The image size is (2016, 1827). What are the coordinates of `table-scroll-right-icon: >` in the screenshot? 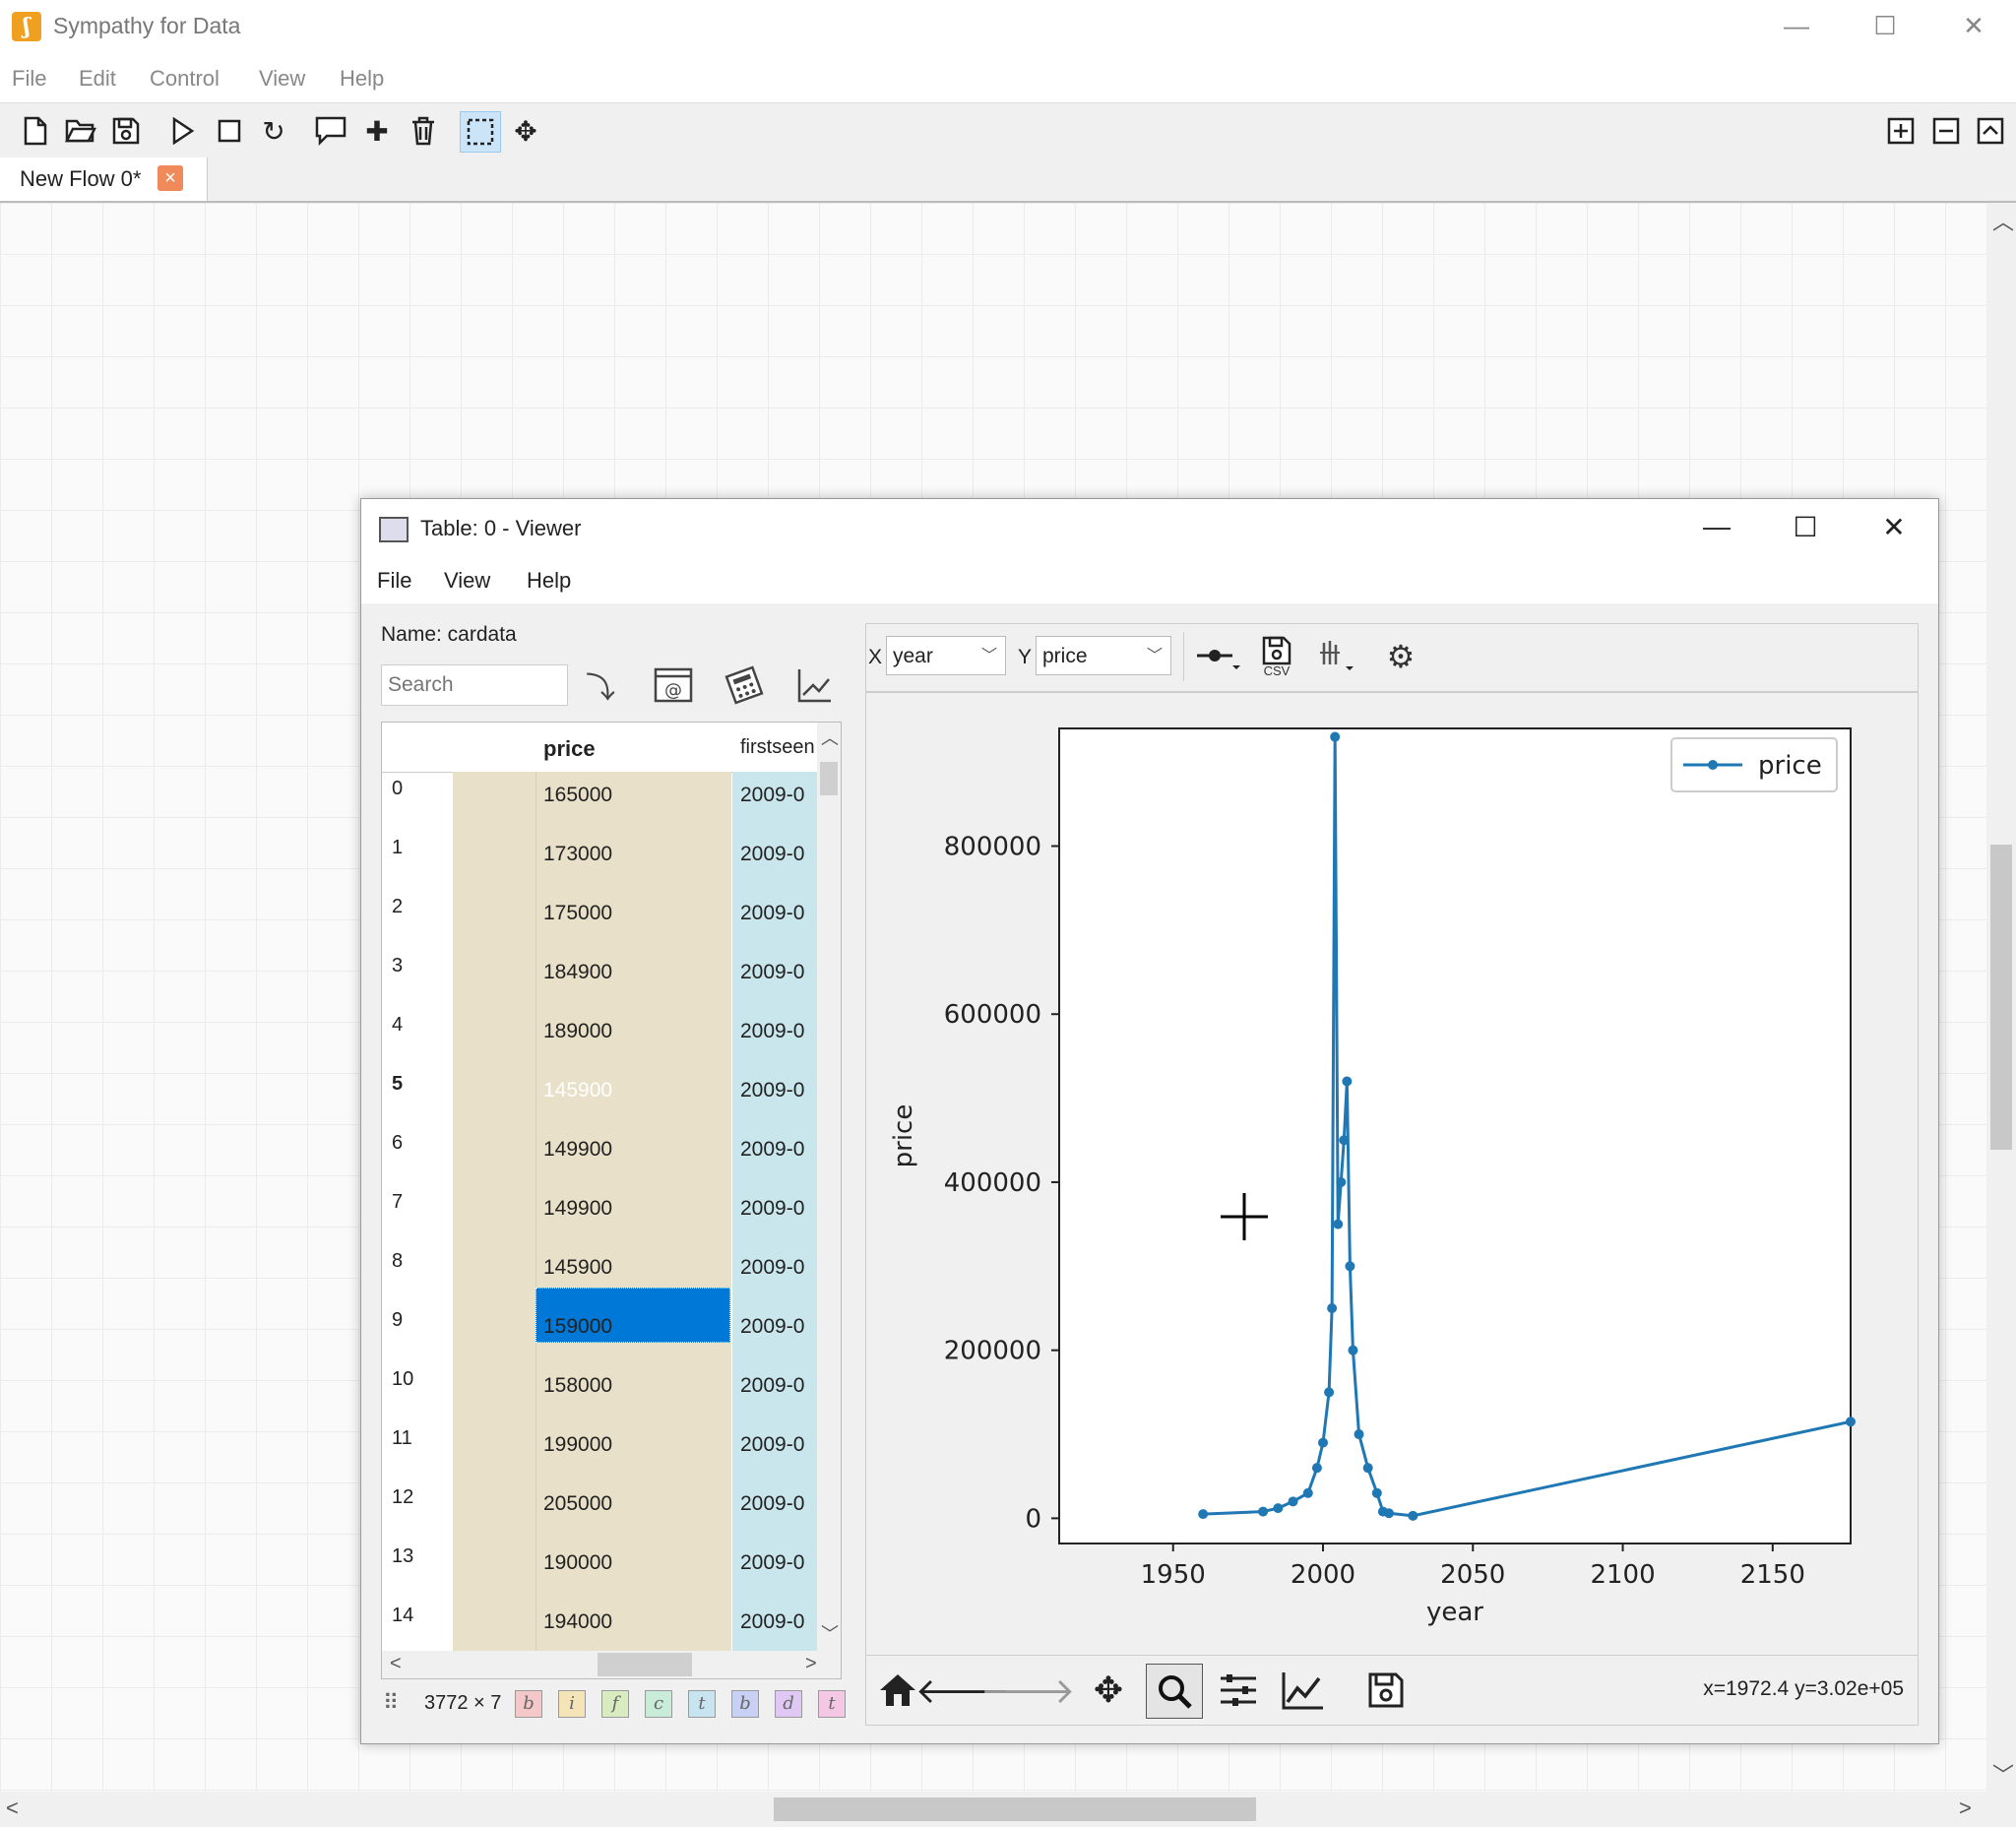 It's located at (811, 1664).